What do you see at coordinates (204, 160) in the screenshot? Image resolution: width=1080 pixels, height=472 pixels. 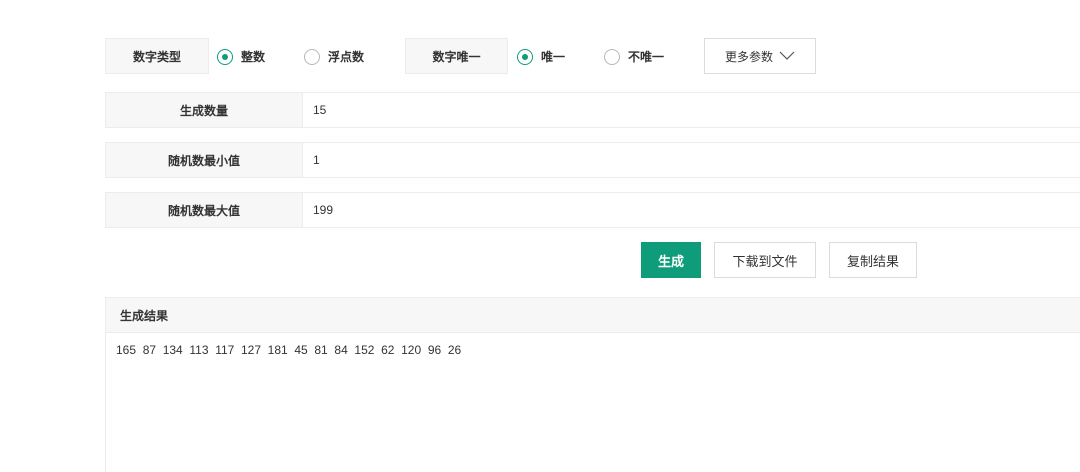 I see `min-label: 随机数最小值` at bounding box center [204, 160].